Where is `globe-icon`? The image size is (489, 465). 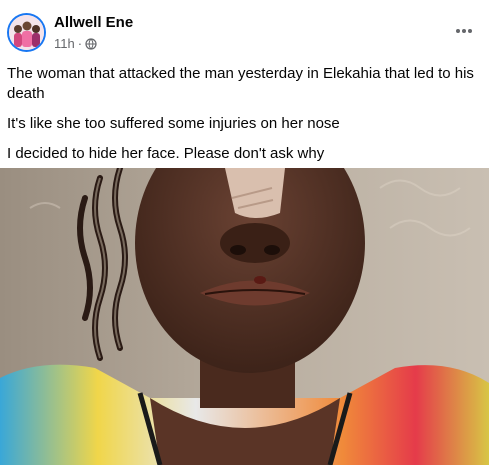 globe-icon is located at coordinates (91, 43).